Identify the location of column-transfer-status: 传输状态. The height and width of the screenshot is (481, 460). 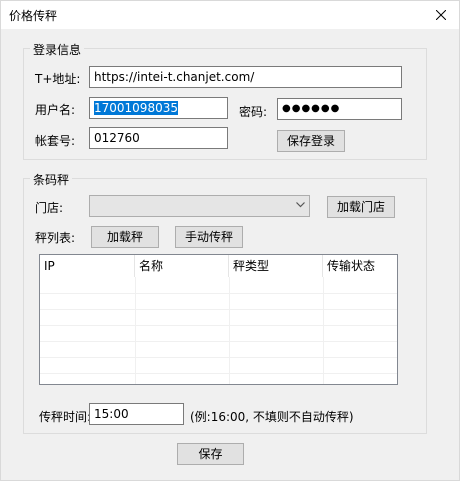
(360, 266).